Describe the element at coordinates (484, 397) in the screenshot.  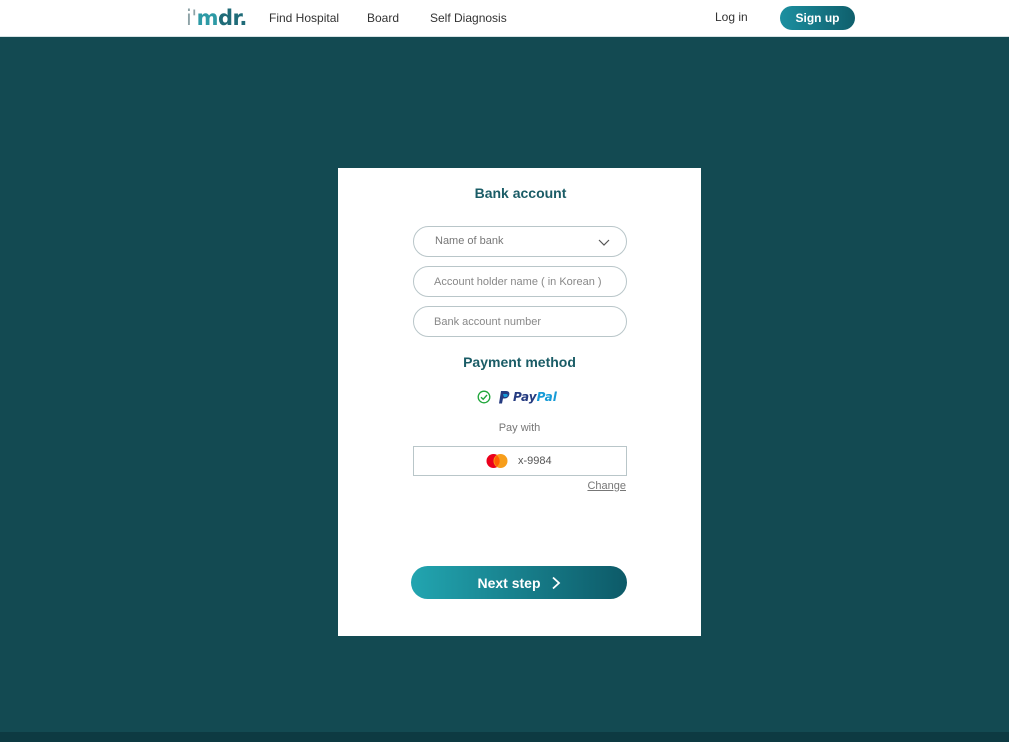
I see `check-circle-icon` at that location.